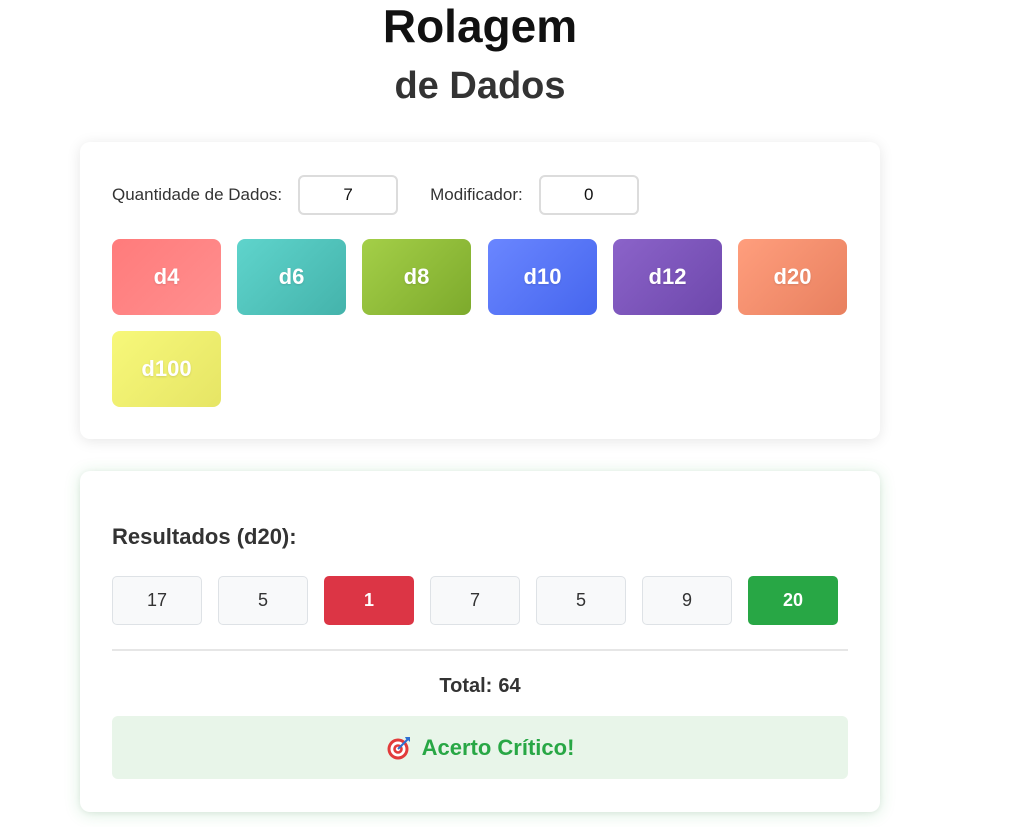  Describe the element at coordinates (157, 600) in the screenshot. I see `roll-result: 17` at that location.